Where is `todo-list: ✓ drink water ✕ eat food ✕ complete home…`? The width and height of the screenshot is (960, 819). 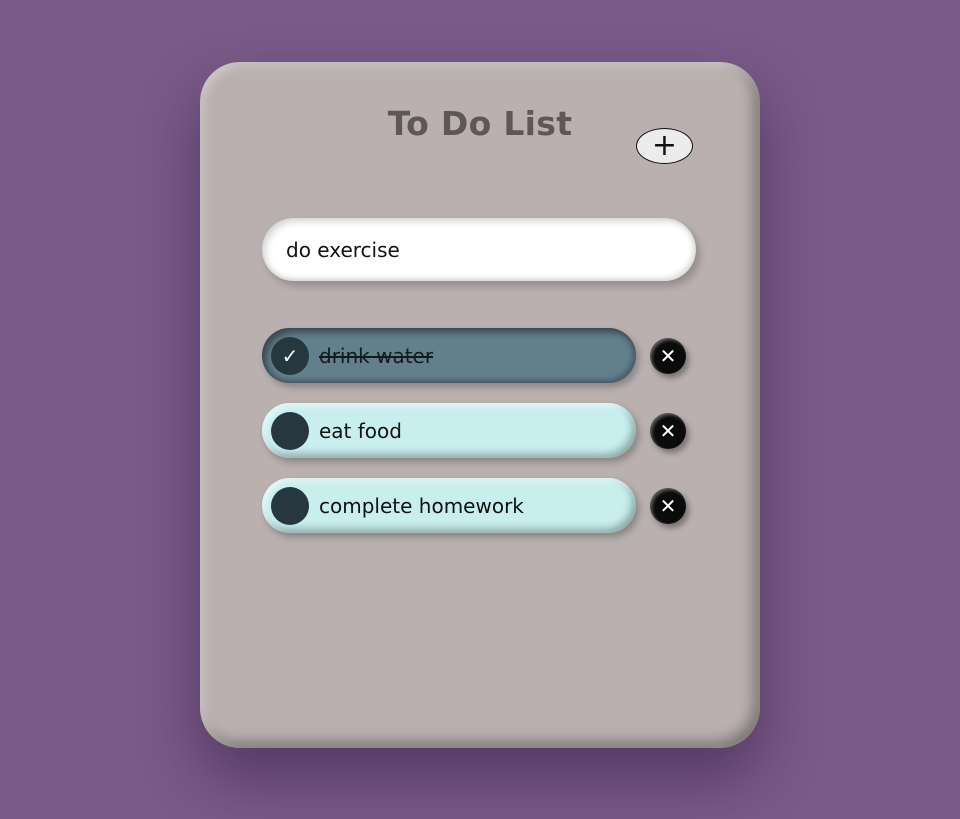 todo-list: ✓ drink water ✕ eat food ✕ complete home… is located at coordinates (482, 440).